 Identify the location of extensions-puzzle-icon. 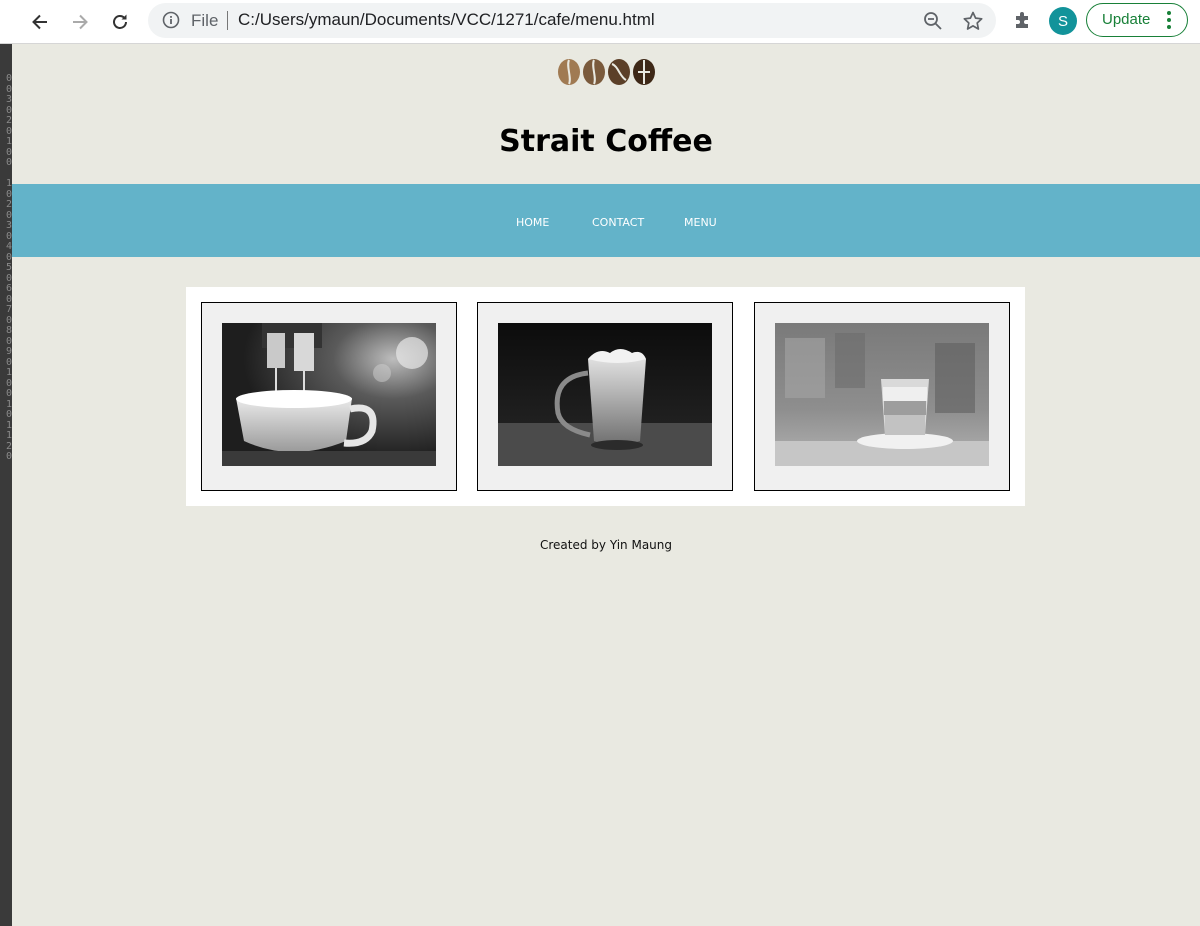
(1023, 22).